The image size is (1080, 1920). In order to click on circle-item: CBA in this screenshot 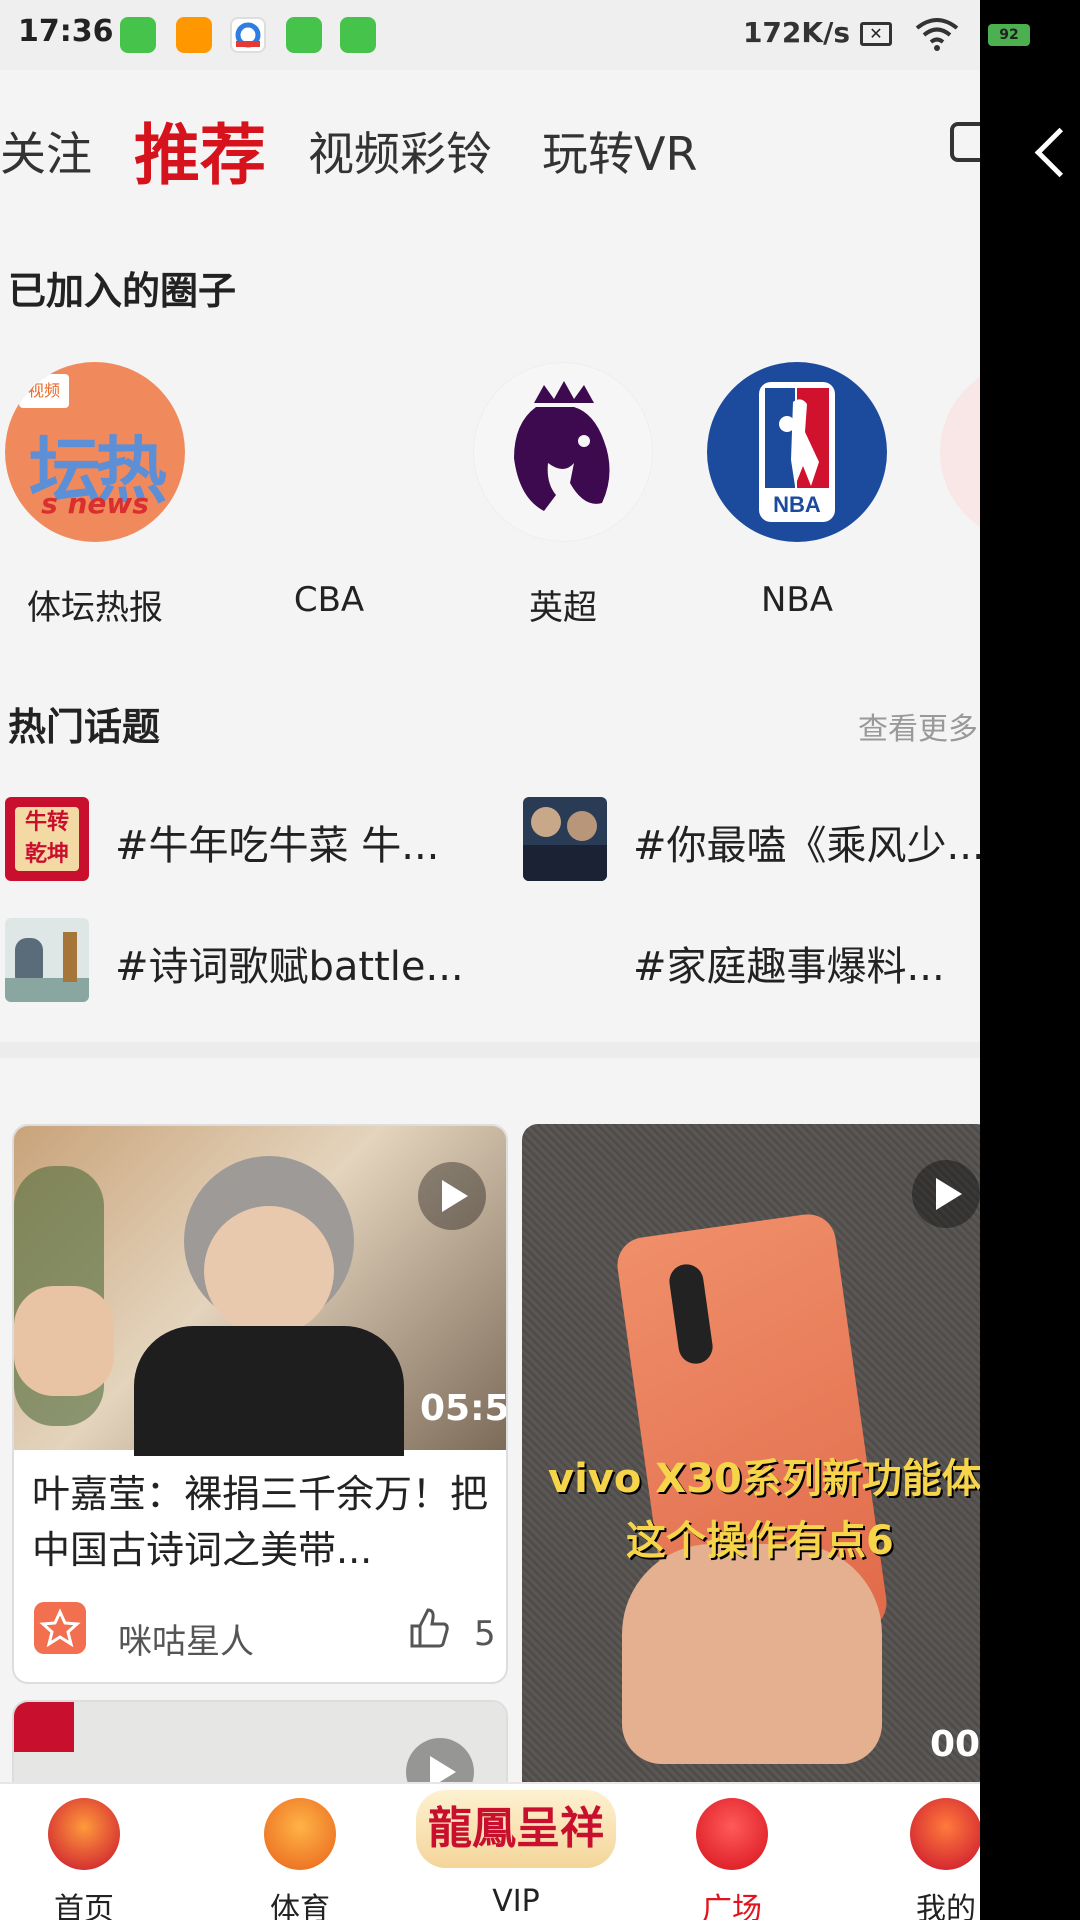, I will do `click(329, 491)`.